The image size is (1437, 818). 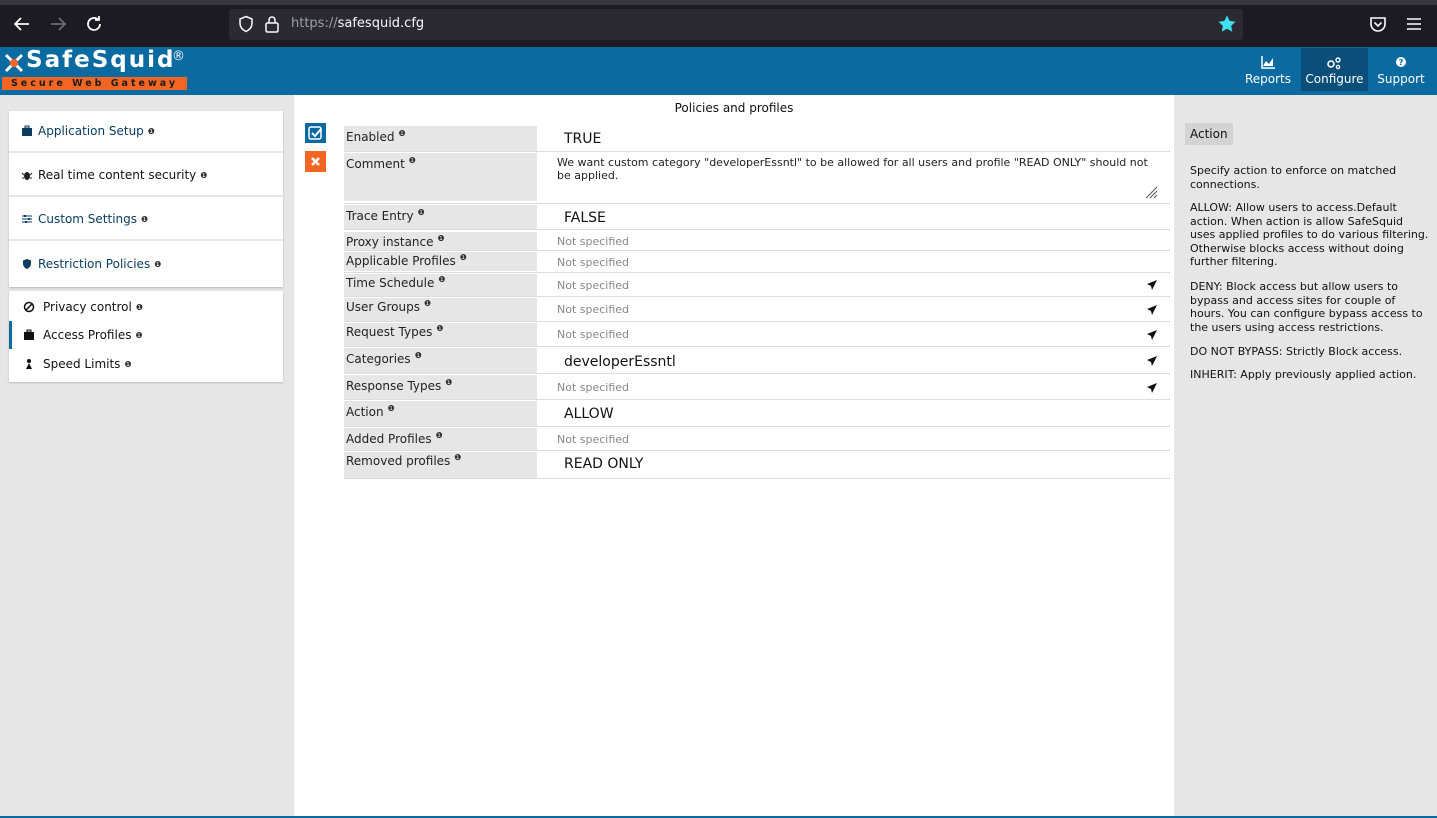 I want to click on sidebar-item-realtime-security: Real time content security ❶, so click(x=146, y=176).